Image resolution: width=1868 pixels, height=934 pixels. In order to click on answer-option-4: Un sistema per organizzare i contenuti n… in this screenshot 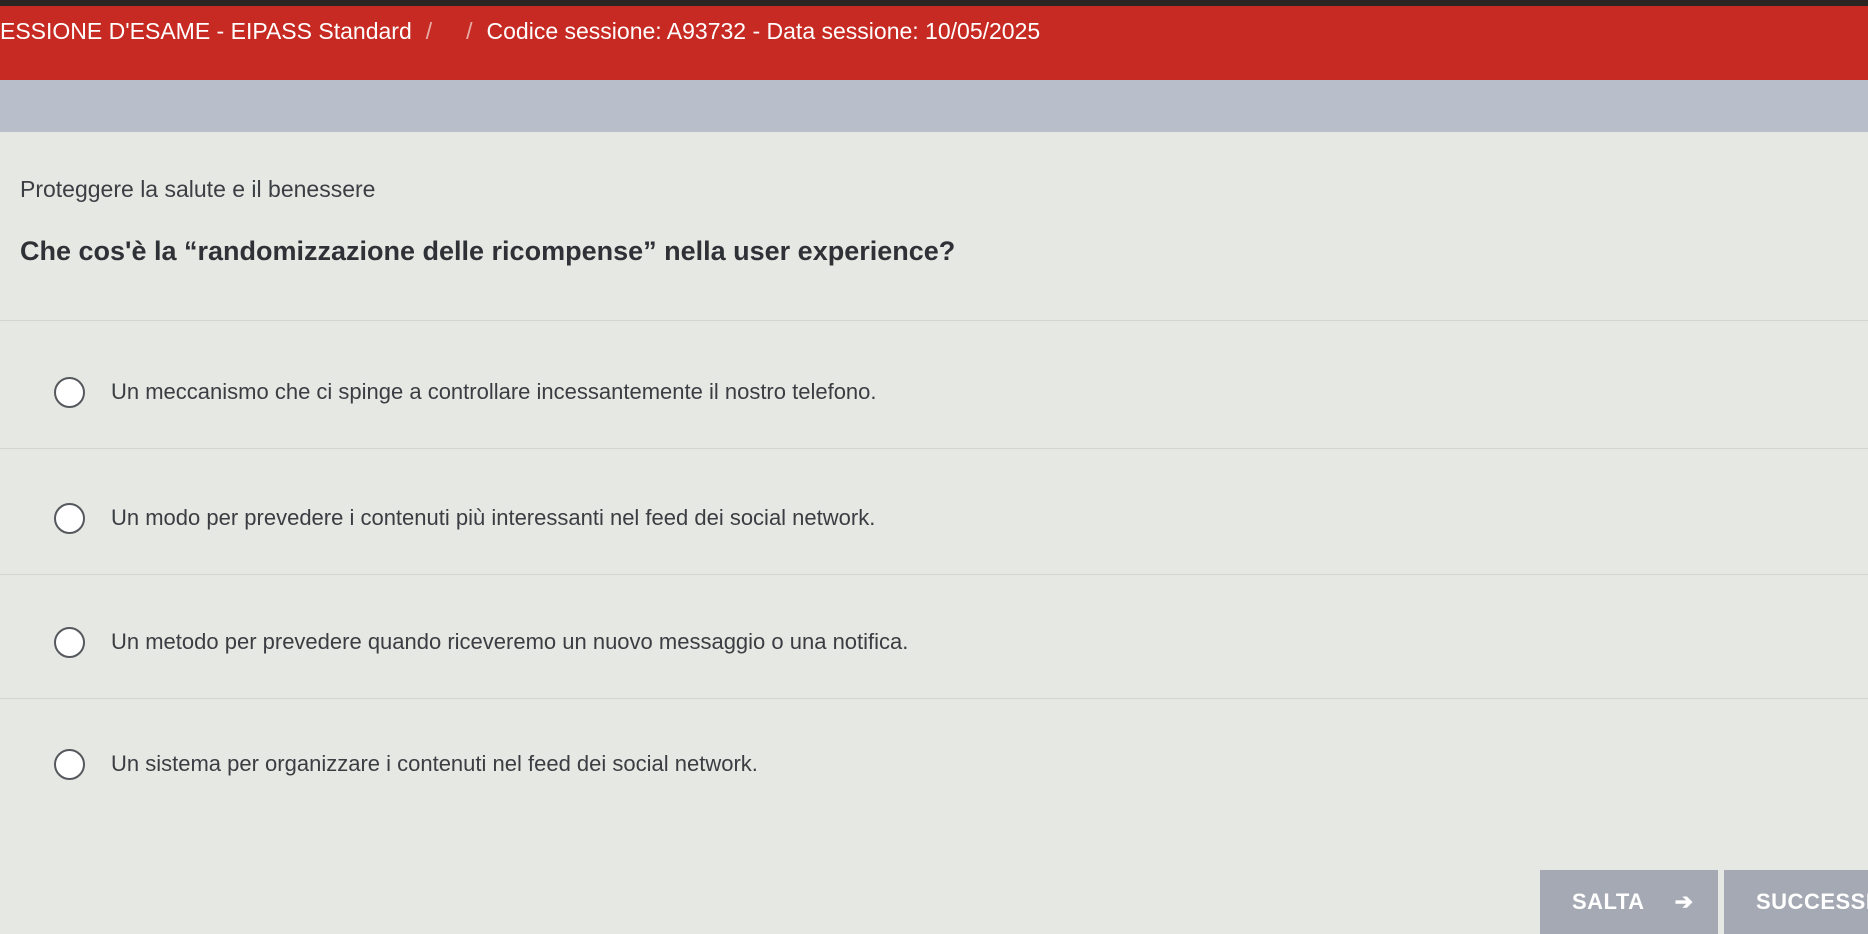, I will do `click(406, 764)`.